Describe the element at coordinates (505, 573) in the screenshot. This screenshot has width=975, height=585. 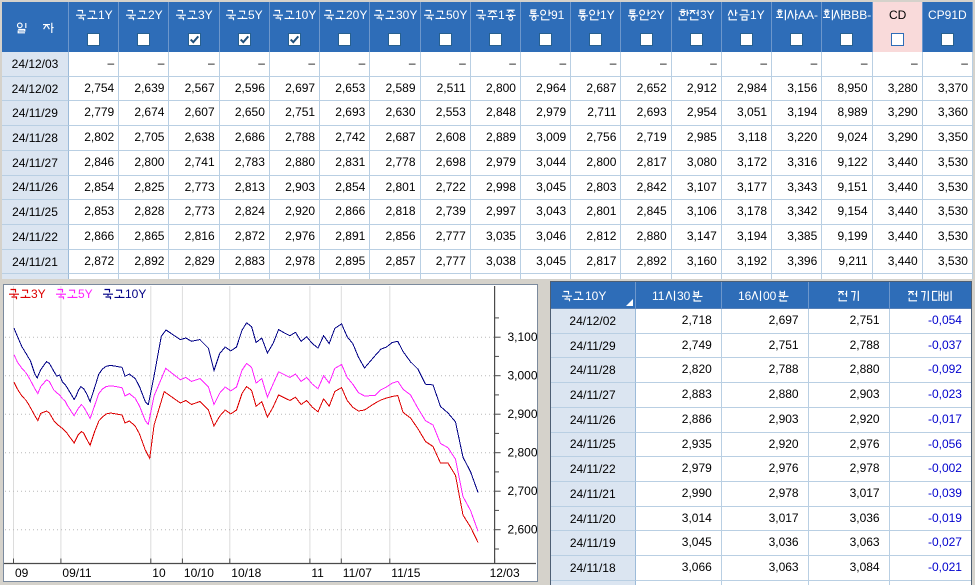
I see `svg-text: 12/03` at that location.